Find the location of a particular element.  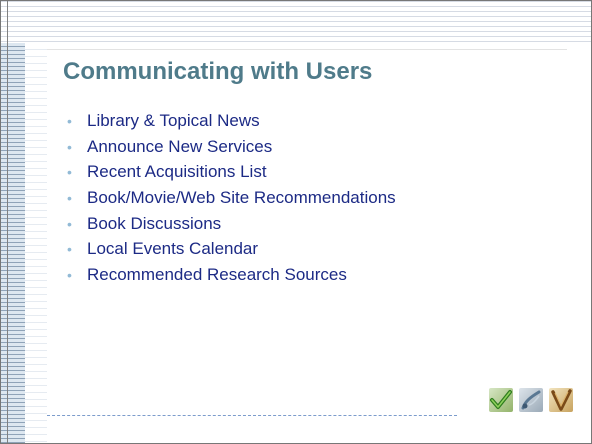

decorative-icons is located at coordinates (531, 400).